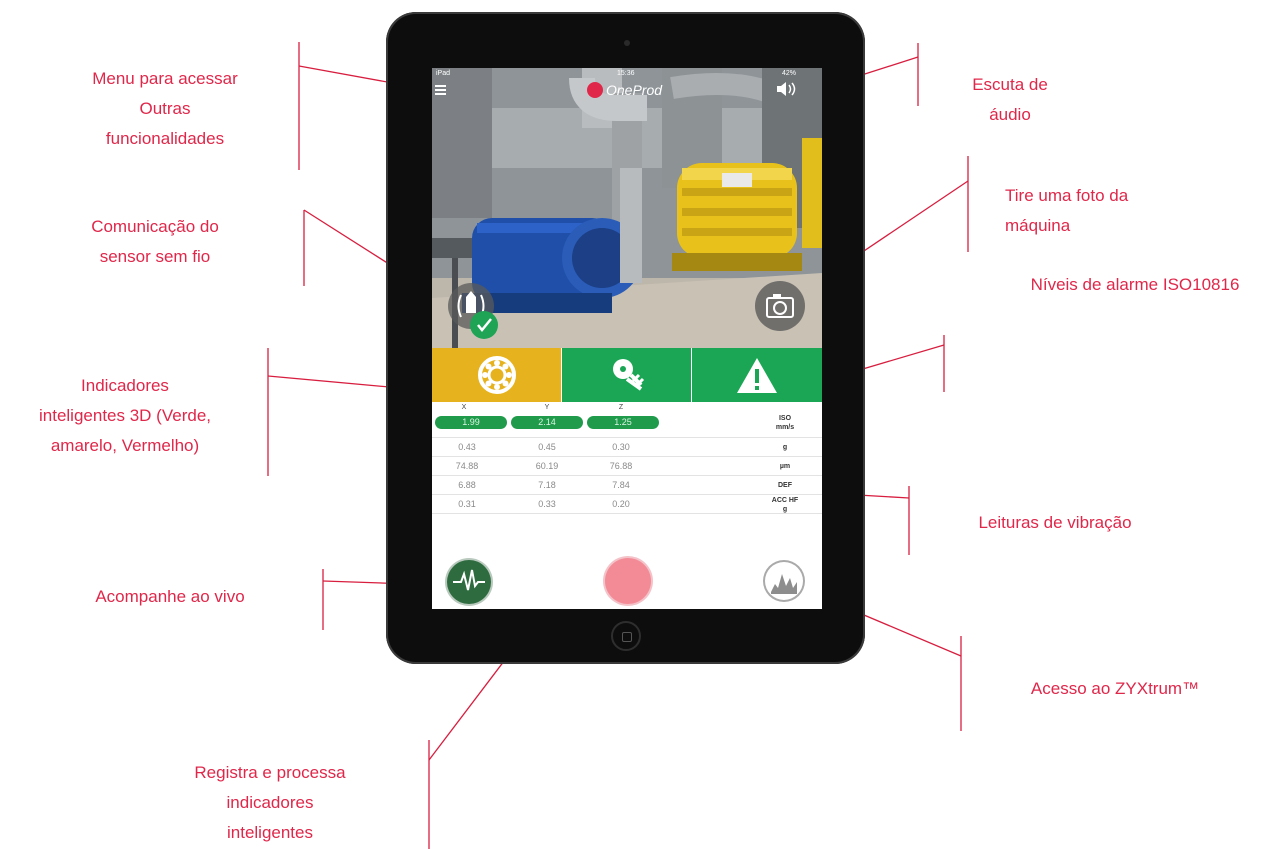  I want to click on callout-alarm: Níveis de alarme ISO10816, so click(1135, 284).